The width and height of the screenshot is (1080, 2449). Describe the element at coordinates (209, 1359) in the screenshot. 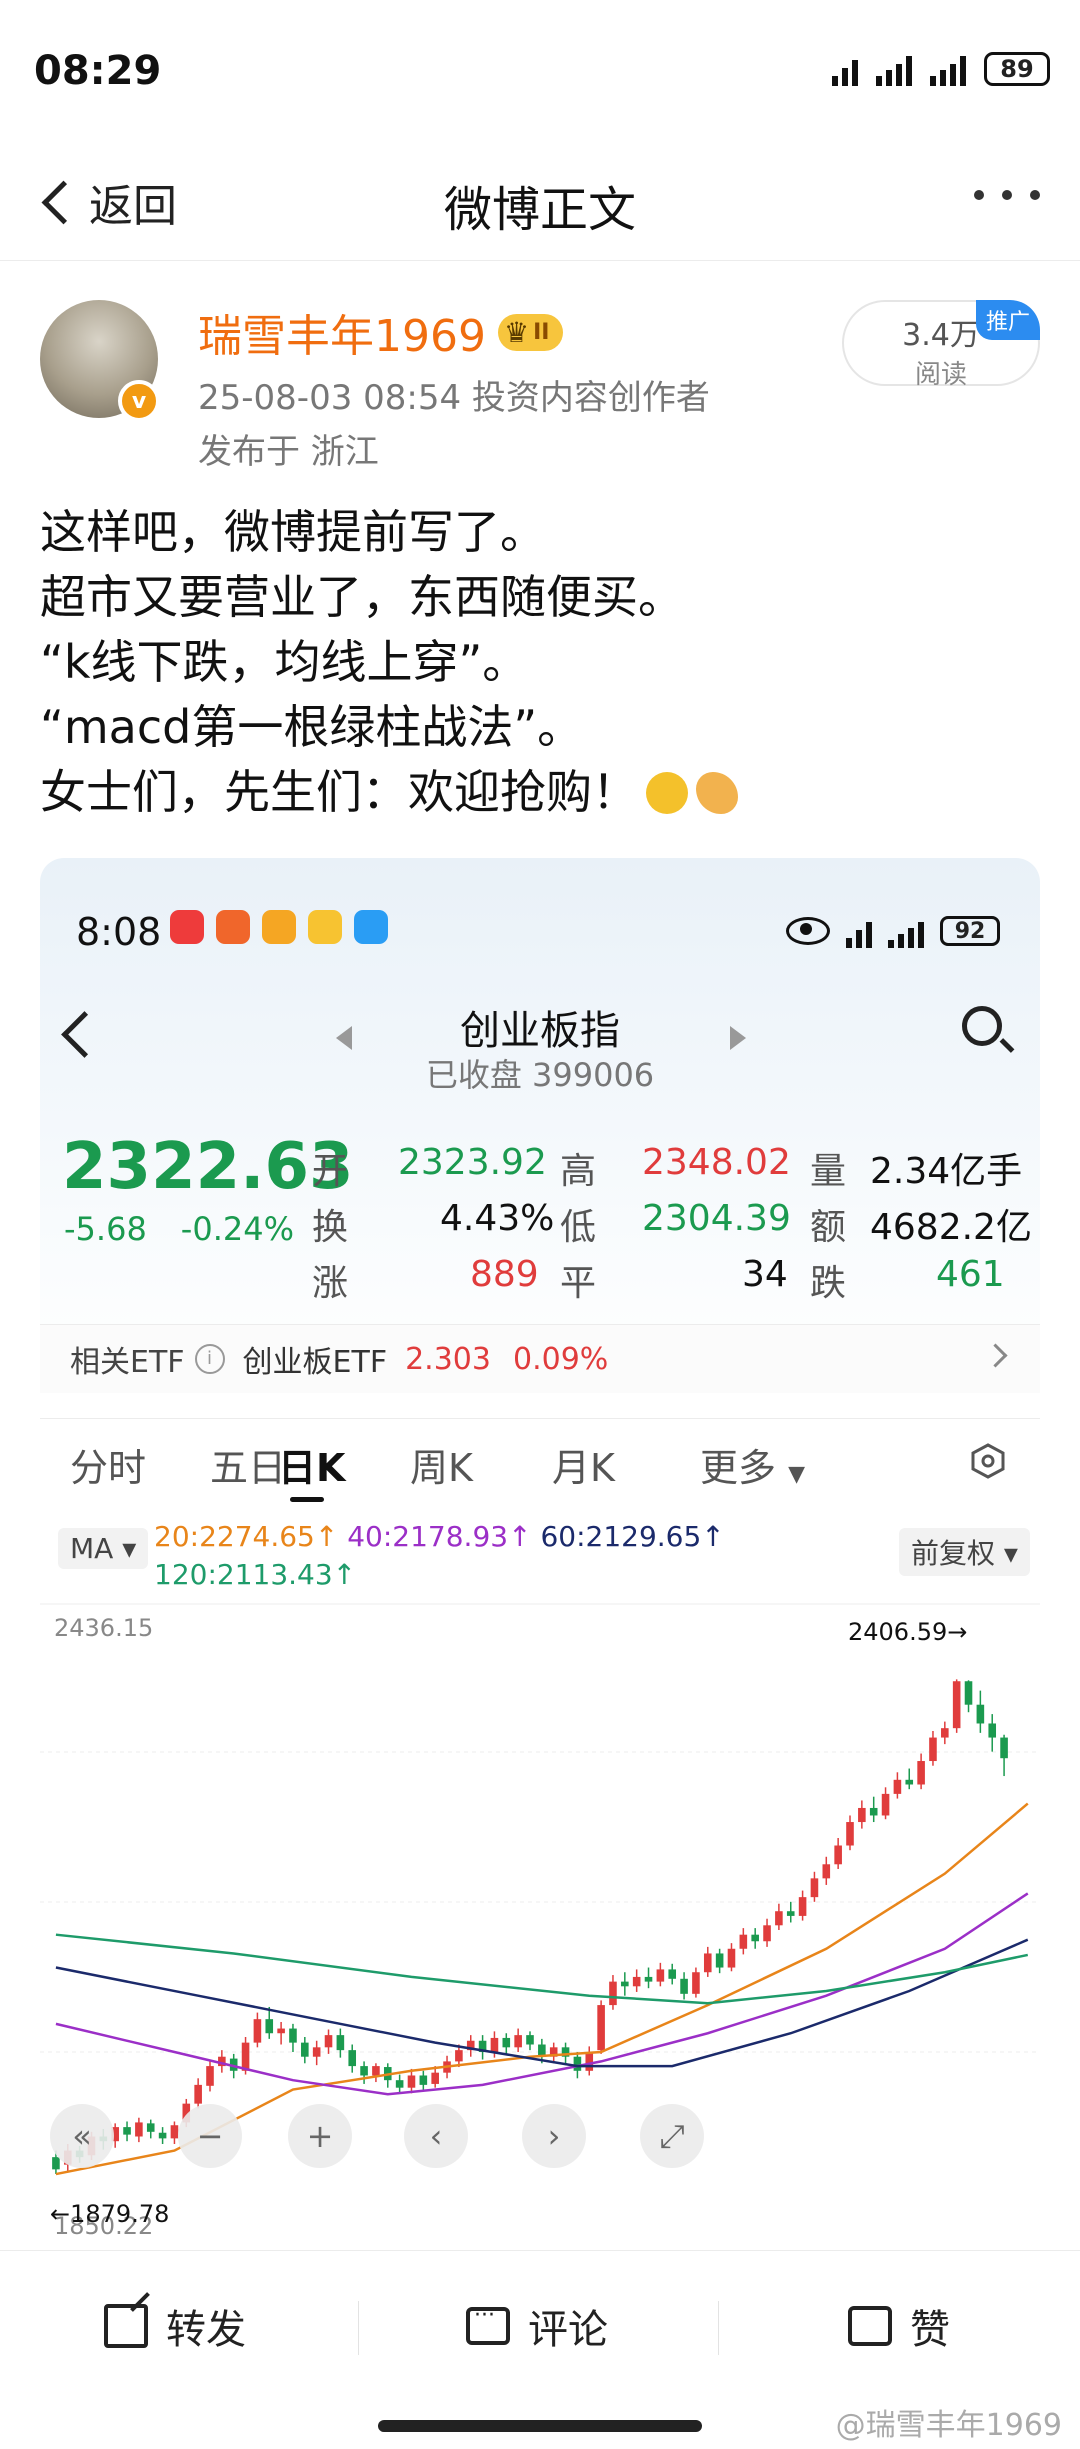

I see `info-icon: i` at that location.